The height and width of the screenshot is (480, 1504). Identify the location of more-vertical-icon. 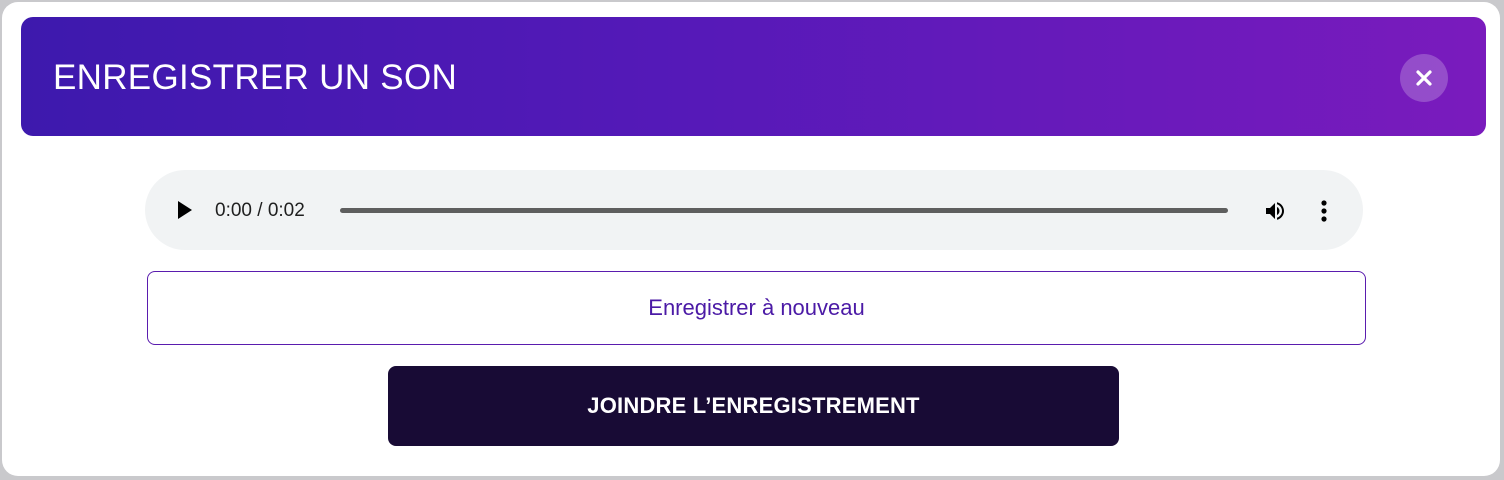
(1324, 211).